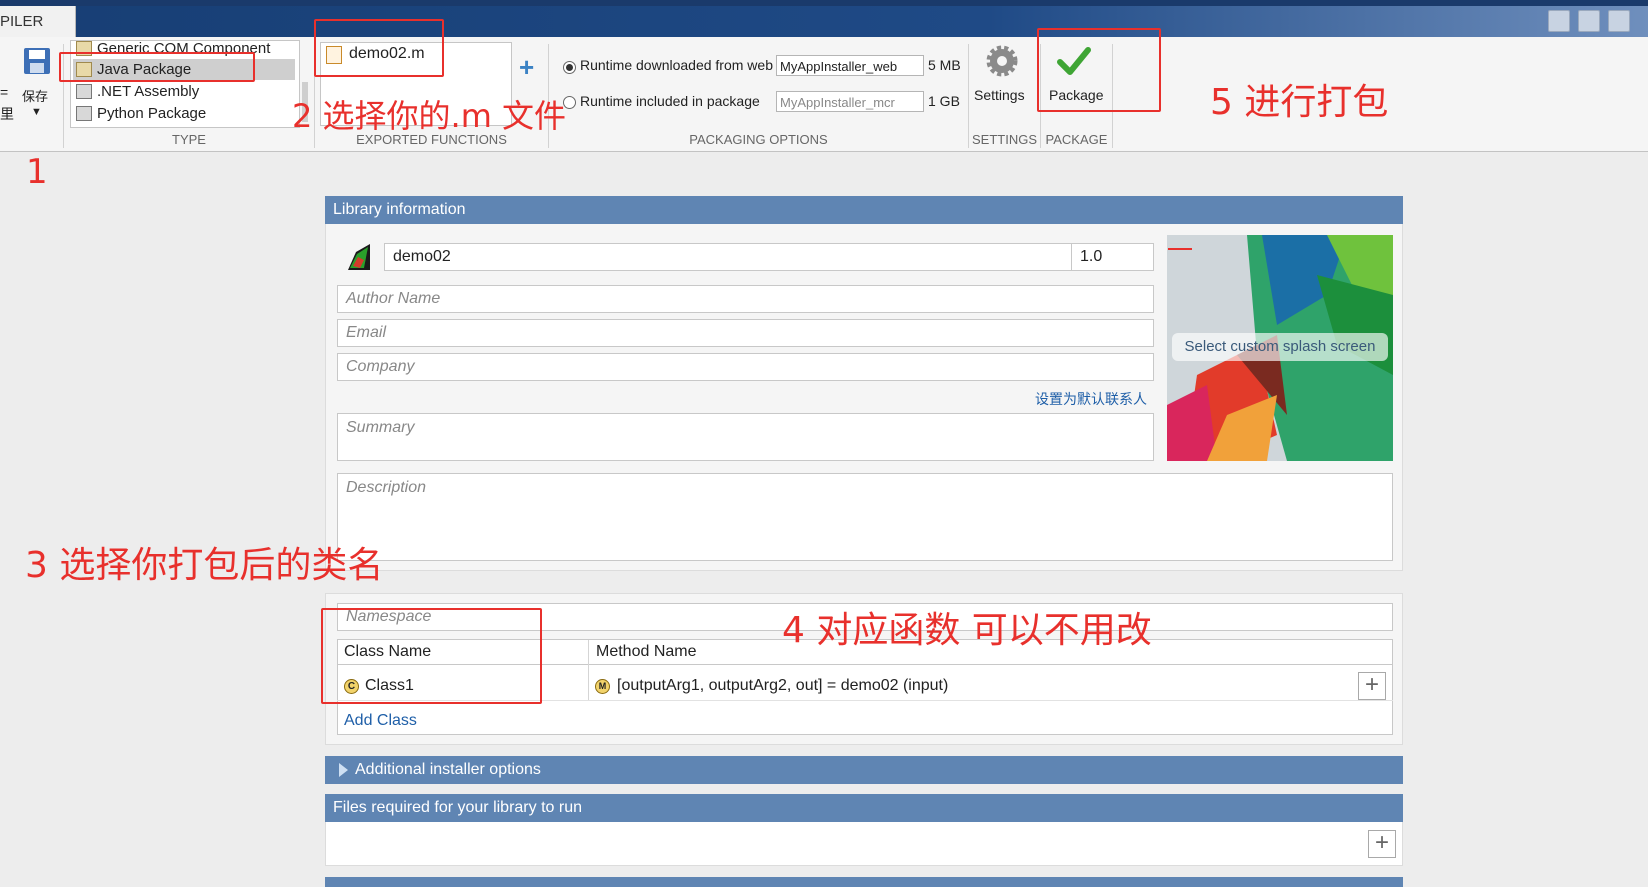  Describe the element at coordinates (1589, 21) in the screenshot. I see `quick-access-save-icon` at that location.